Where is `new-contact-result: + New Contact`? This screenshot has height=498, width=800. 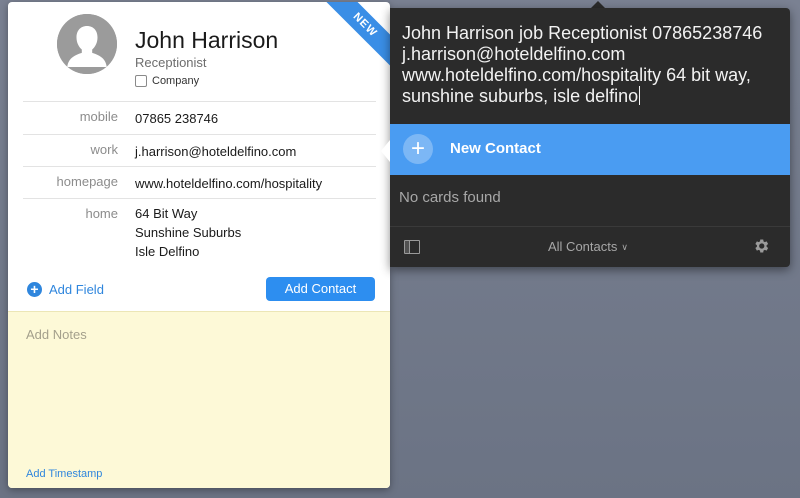
new-contact-result: + New Contact is located at coordinates (590, 149).